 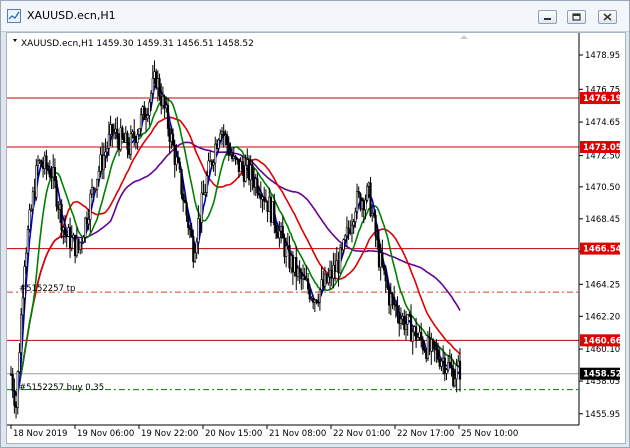 I want to click on one-click-trading-icon, so click(x=464, y=37).